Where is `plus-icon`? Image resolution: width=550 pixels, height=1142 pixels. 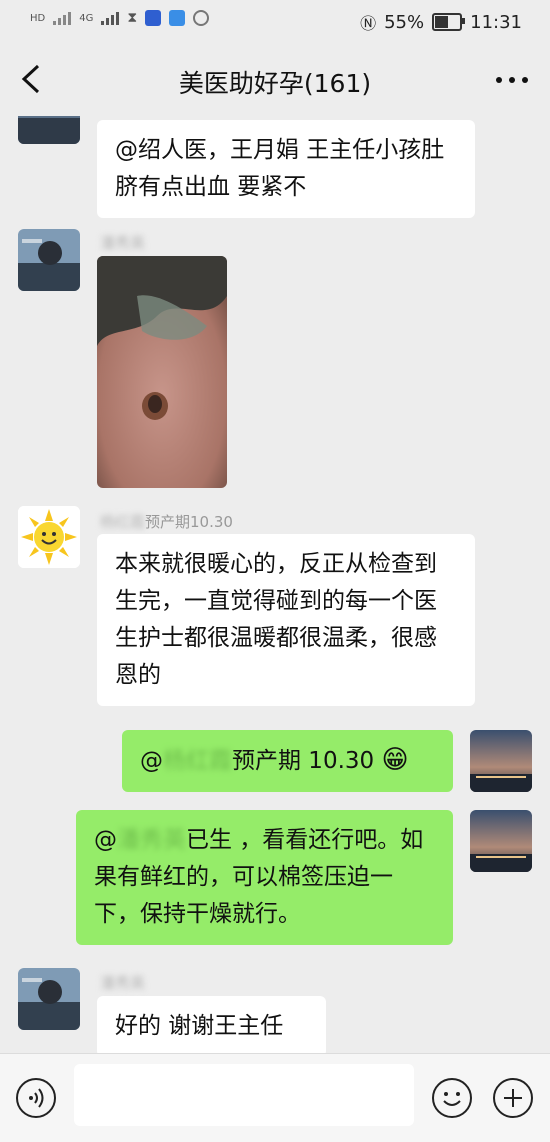
plus-icon is located at coordinates (513, 1098).